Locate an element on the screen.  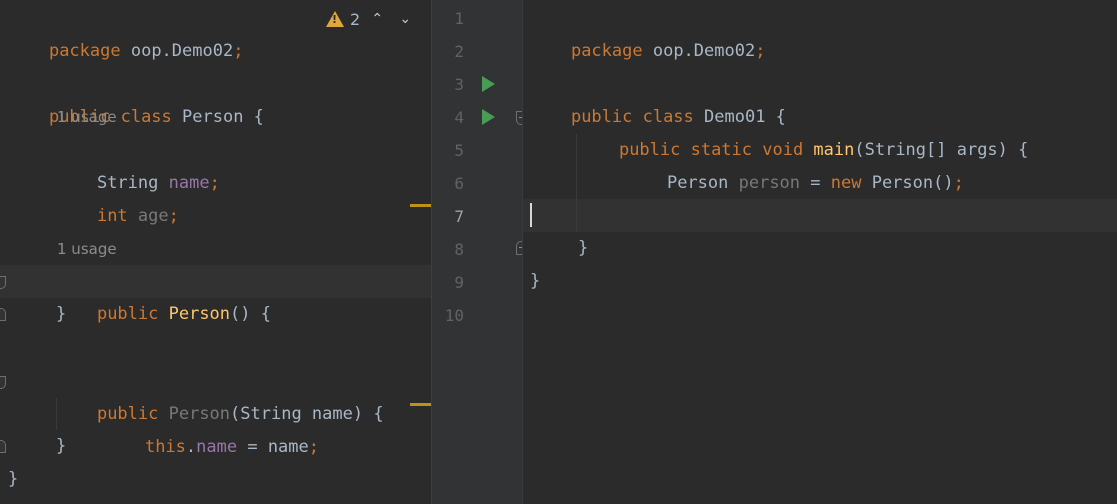
line-number: 1 is located at coordinates (459, 18).